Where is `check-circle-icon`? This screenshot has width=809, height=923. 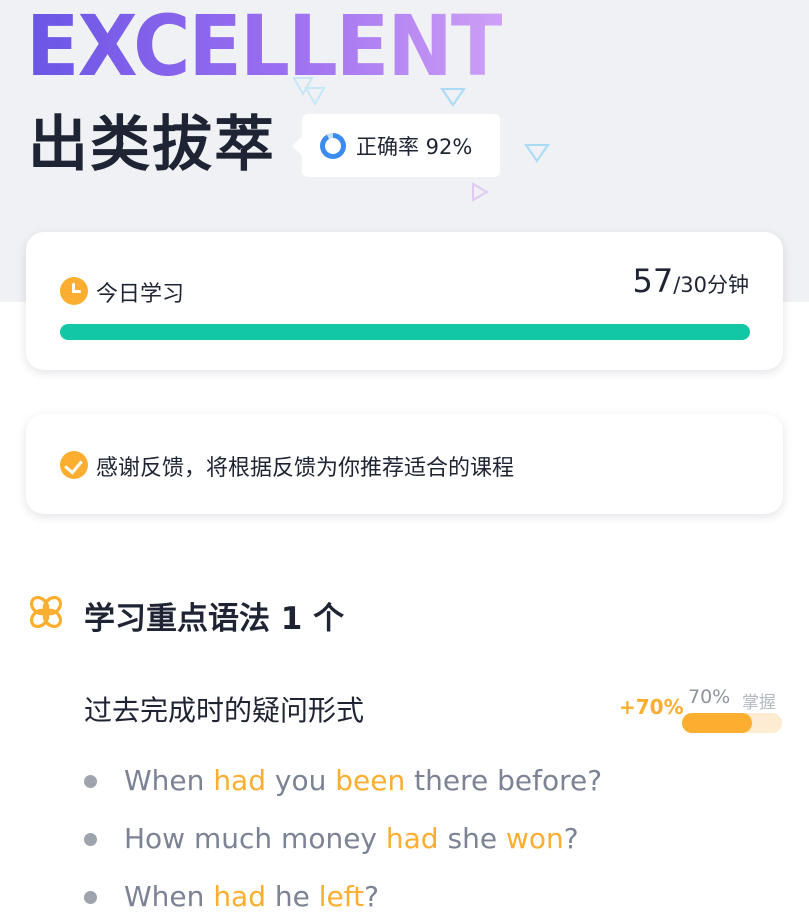
check-circle-icon is located at coordinates (74, 465).